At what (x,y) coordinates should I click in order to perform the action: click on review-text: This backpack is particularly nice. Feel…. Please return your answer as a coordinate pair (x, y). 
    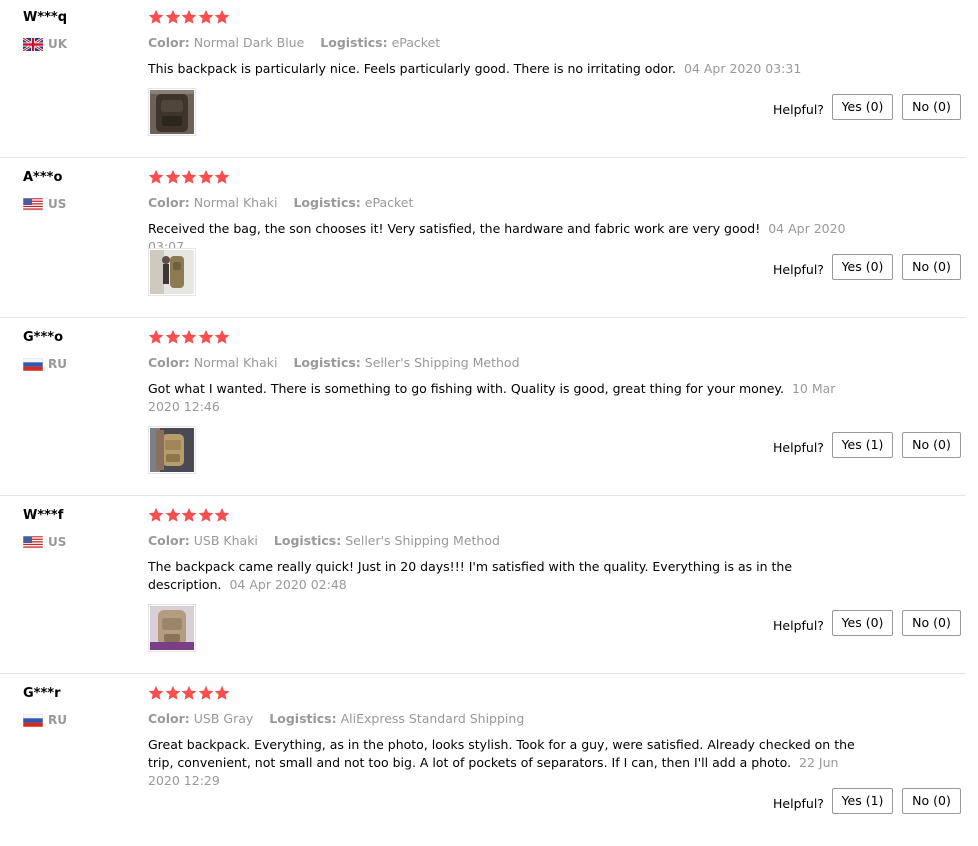
    Looking at the image, I should click on (504, 69).